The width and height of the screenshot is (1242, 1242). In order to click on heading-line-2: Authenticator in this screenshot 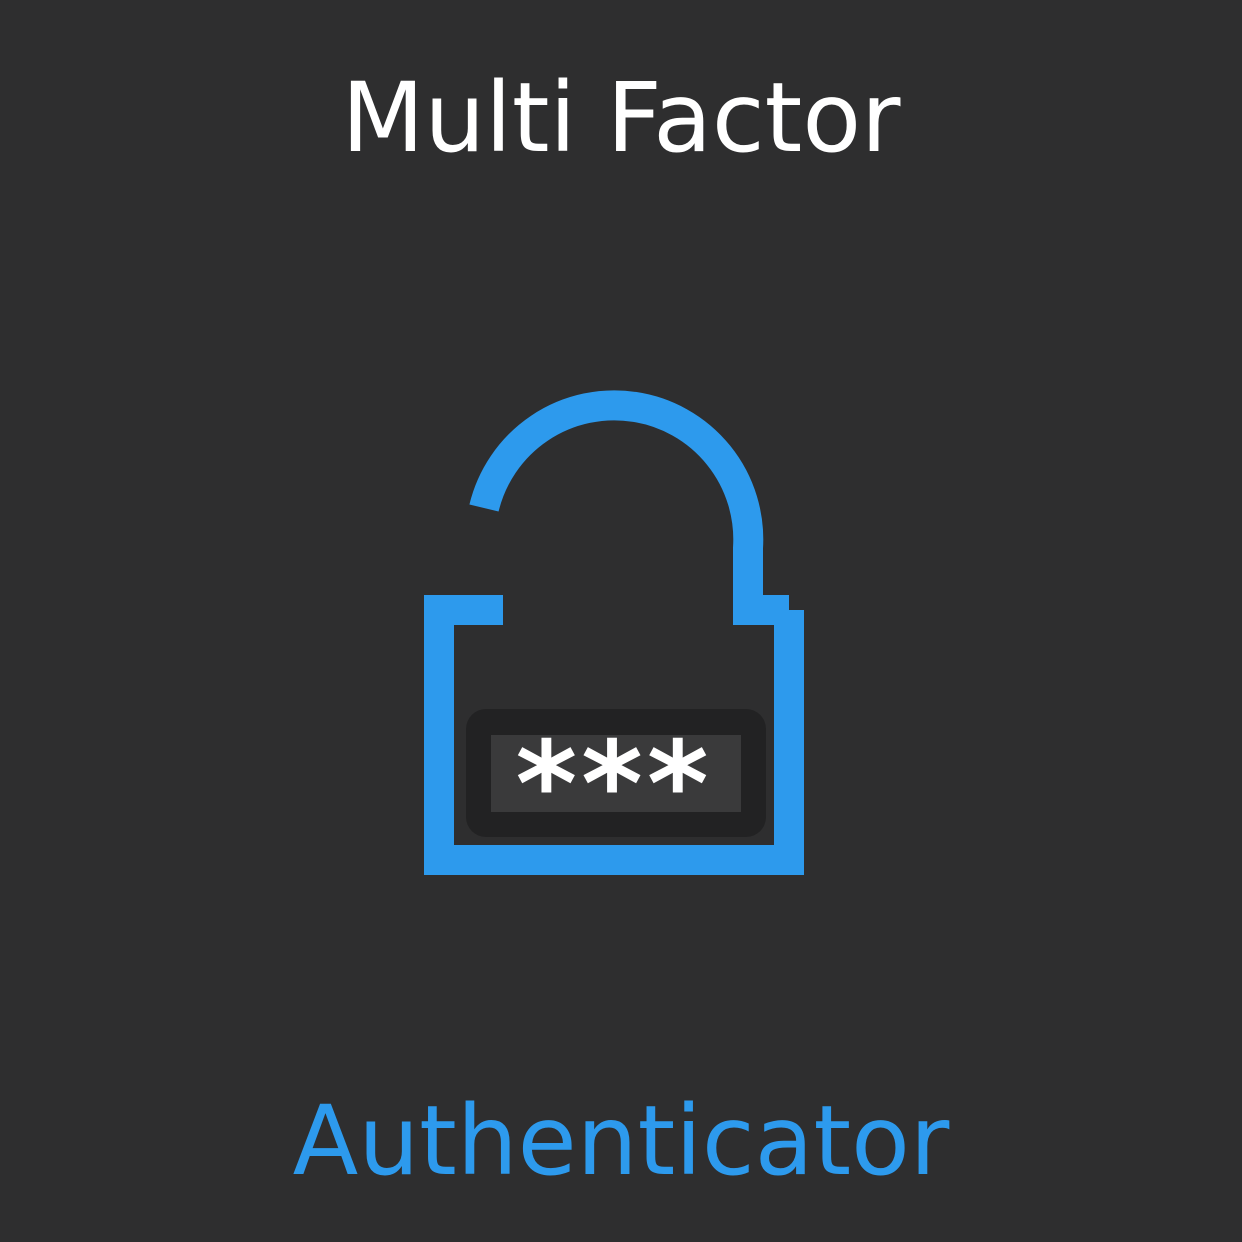, I will do `click(621, 1141)`.